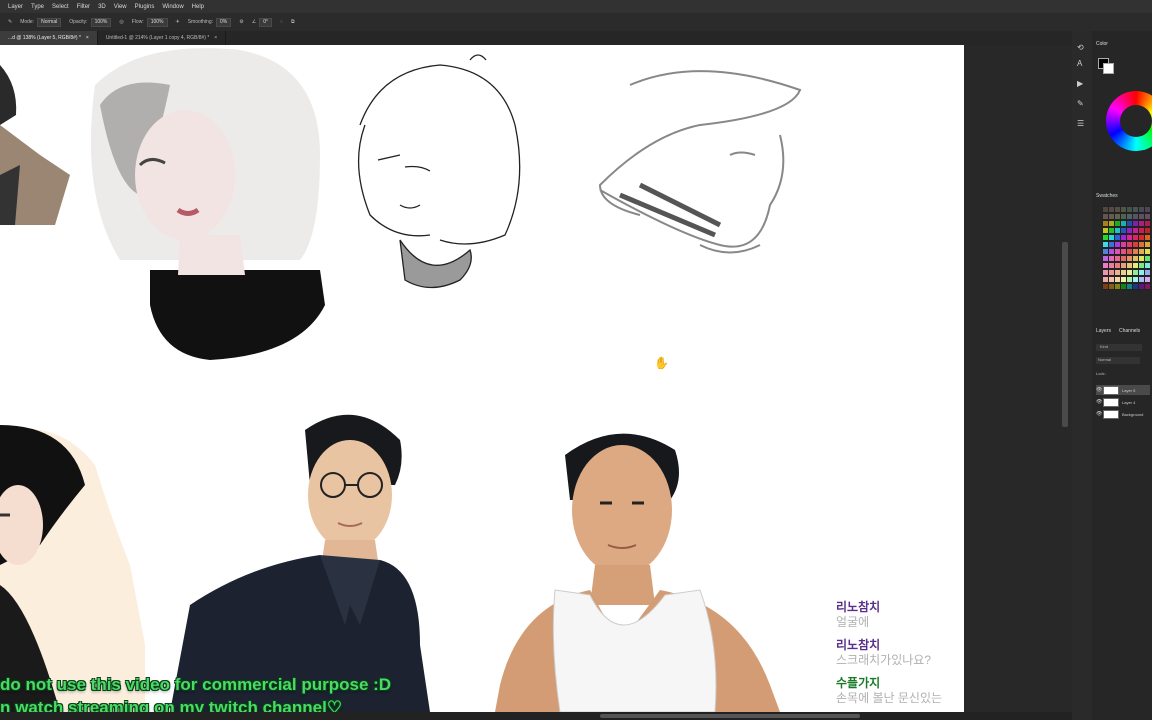 This screenshot has height=720, width=1152. What do you see at coordinates (858, 683) in the screenshot?
I see `chat-user: 수플가지` at bounding box center [858, 683].